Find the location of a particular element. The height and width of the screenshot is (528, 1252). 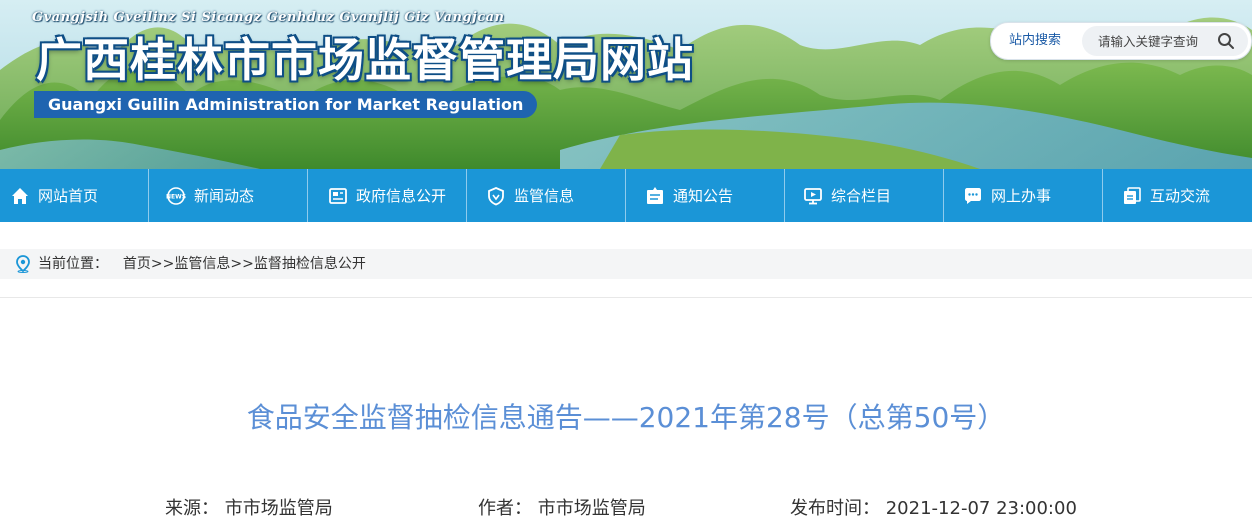

nav-item-online-service: 网上办事 is located at coordinates (1007, 195).